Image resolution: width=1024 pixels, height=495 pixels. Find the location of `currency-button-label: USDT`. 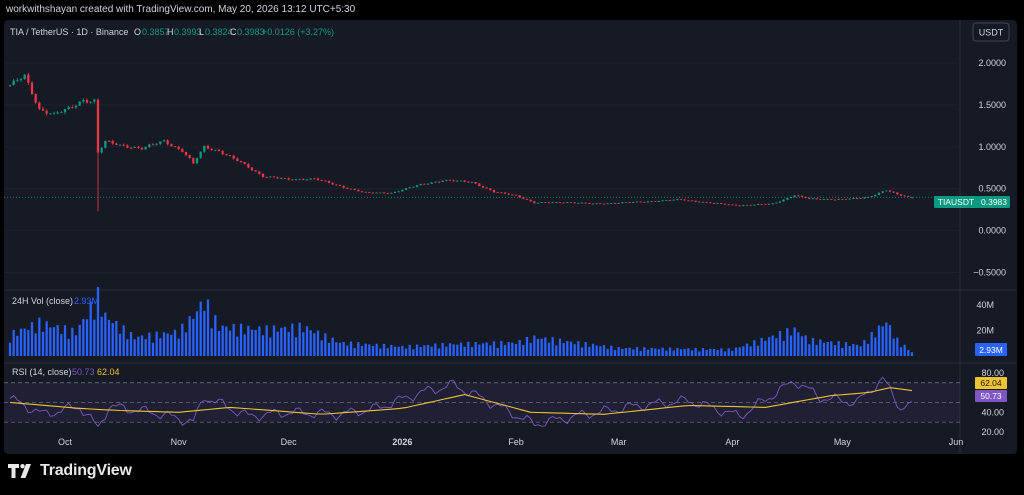

currency-button-label: USDT is located at coordinates (991, 33).